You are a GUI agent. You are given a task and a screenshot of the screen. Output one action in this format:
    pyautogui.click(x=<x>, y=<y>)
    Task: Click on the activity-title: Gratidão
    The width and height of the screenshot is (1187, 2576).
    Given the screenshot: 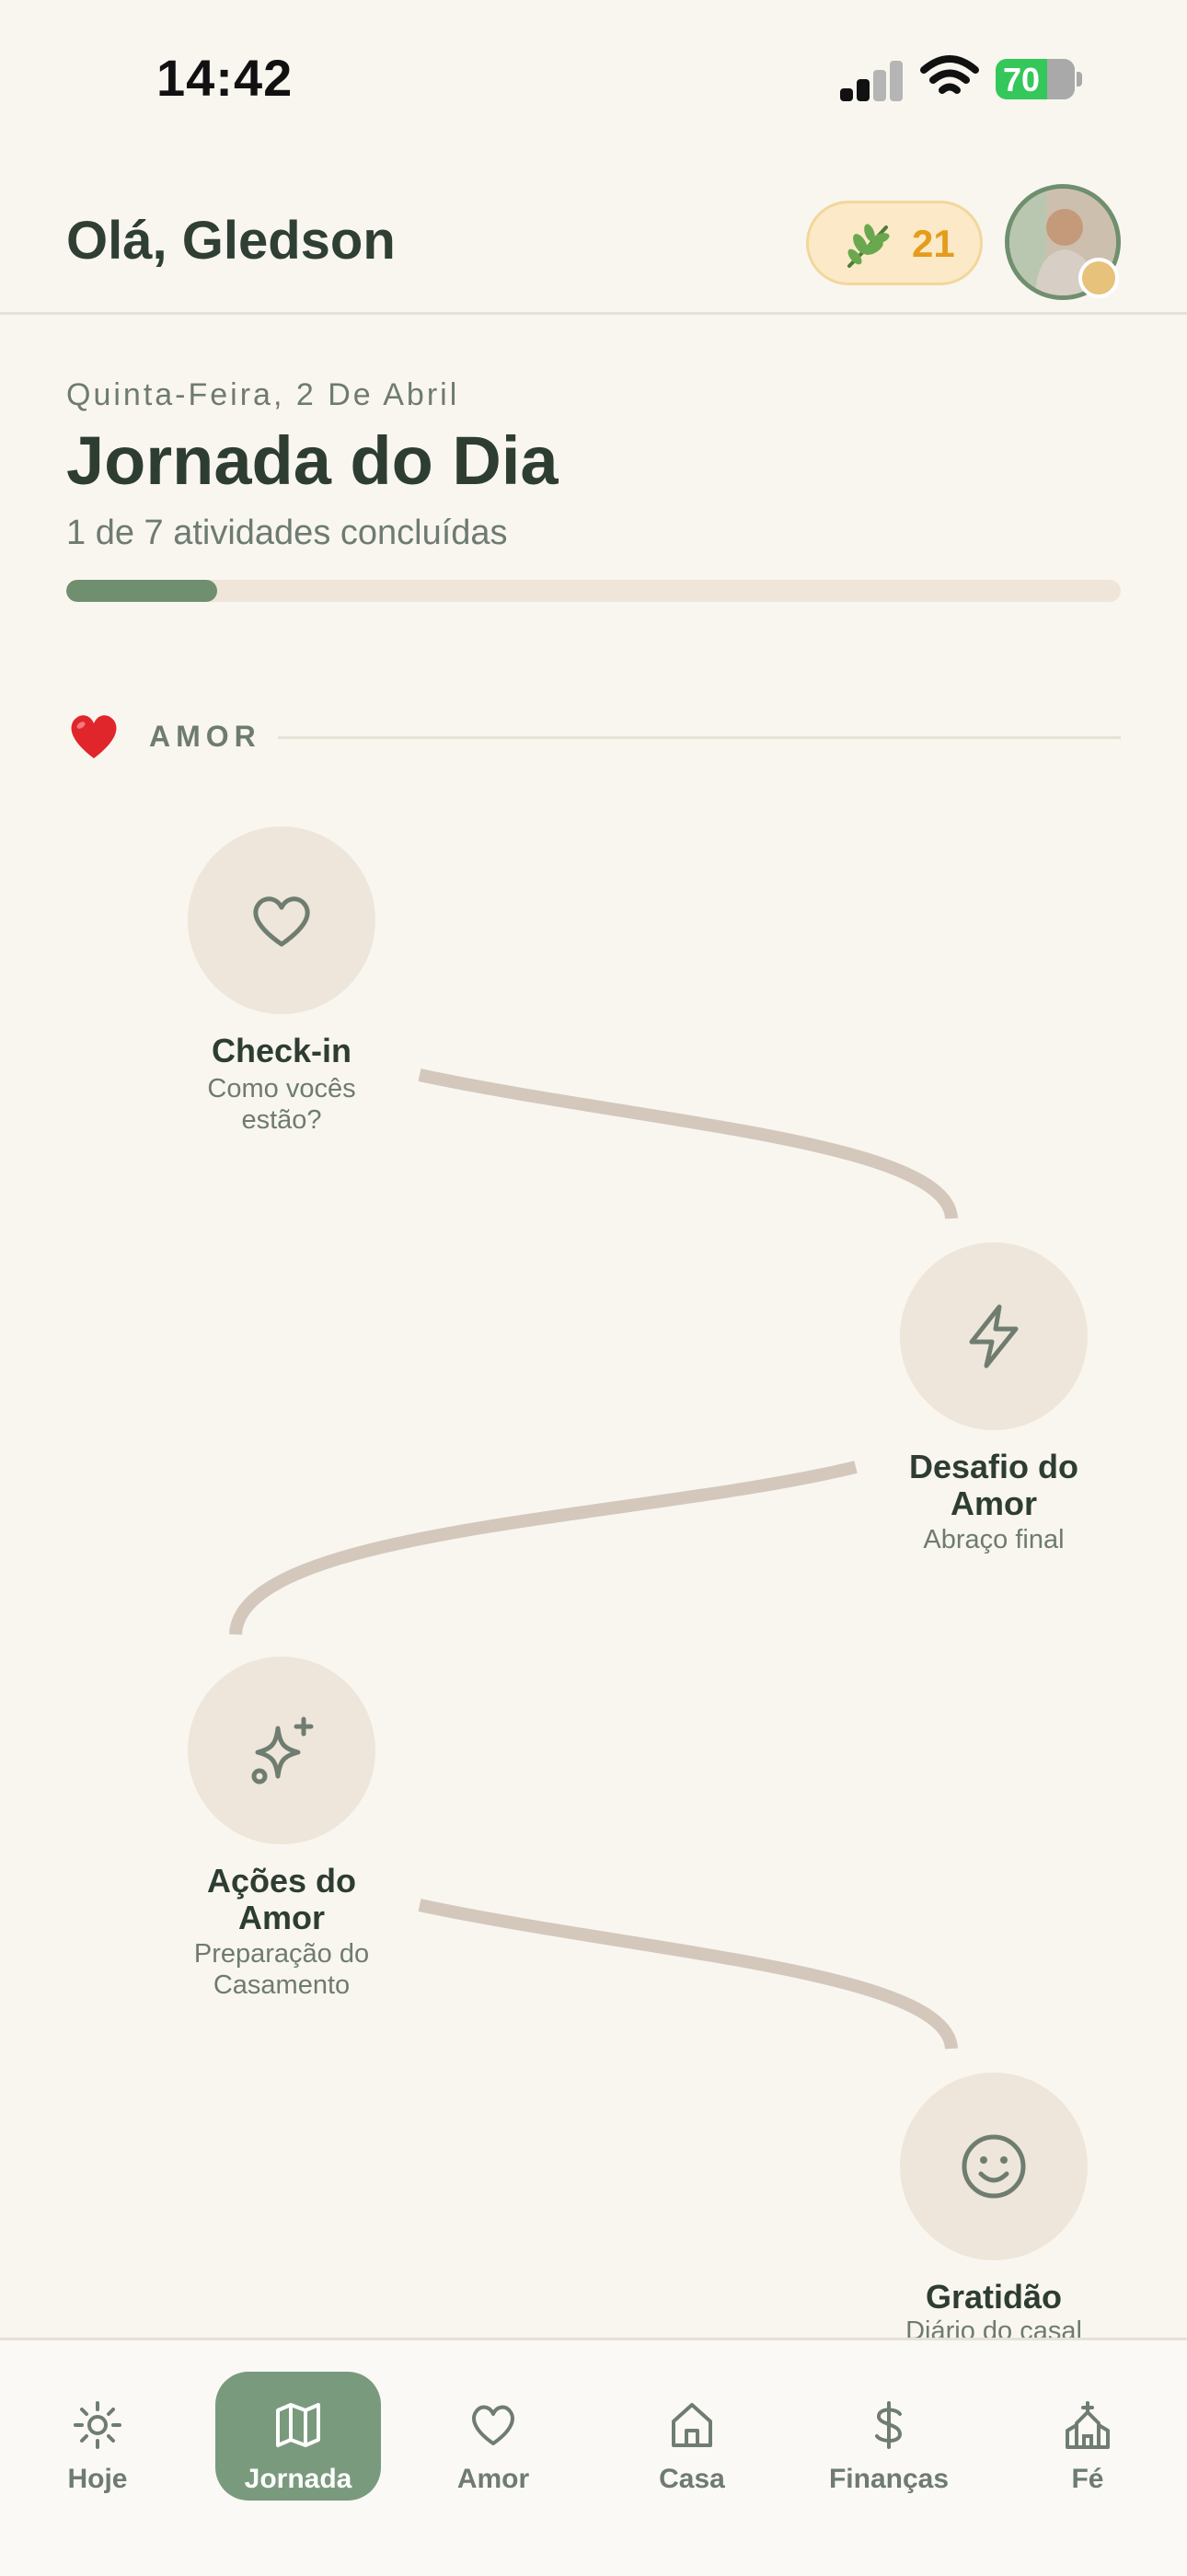 What is the action you would take?
    pyautogui.click(x=994, y=2297)
    